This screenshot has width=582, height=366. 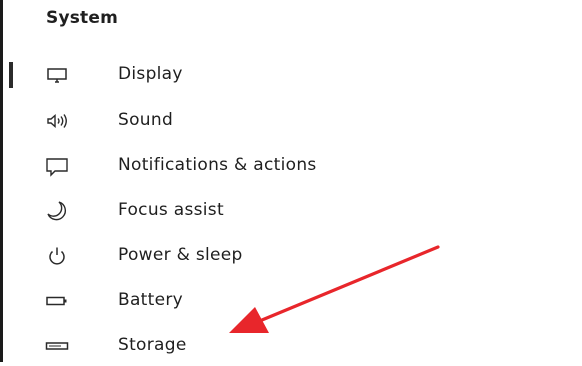 I want to click on window-left-border, so click(x=1, y=181).